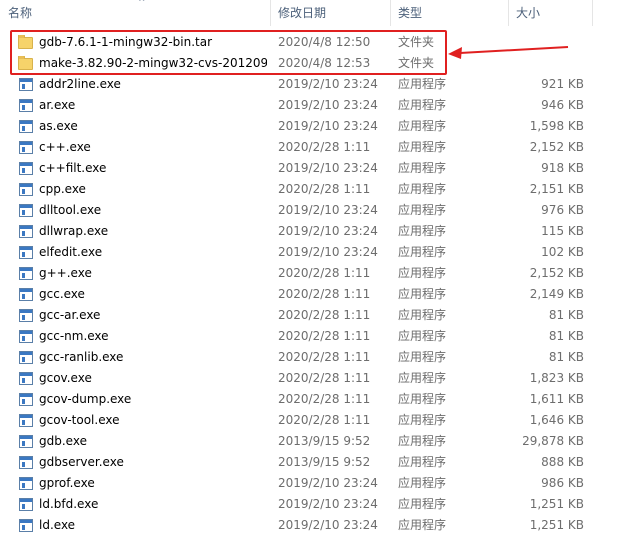 Image resolution: width=631 pixels, height=536 pixels. Describe the element at coordinates (546, 63) in the screenshot. I see `file-size` at that location.